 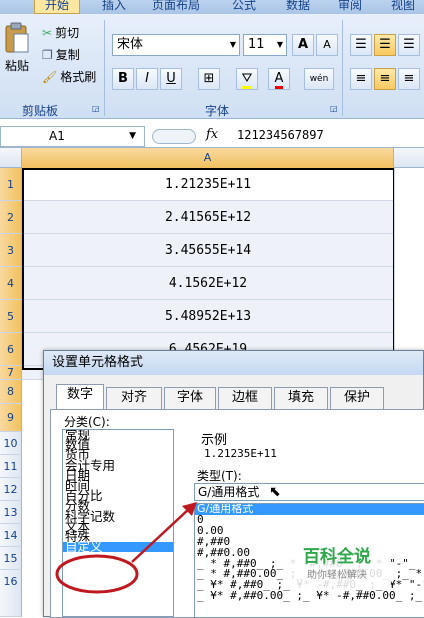 I want to click on tab-formulas: 公式, so click(x=244, y=7).